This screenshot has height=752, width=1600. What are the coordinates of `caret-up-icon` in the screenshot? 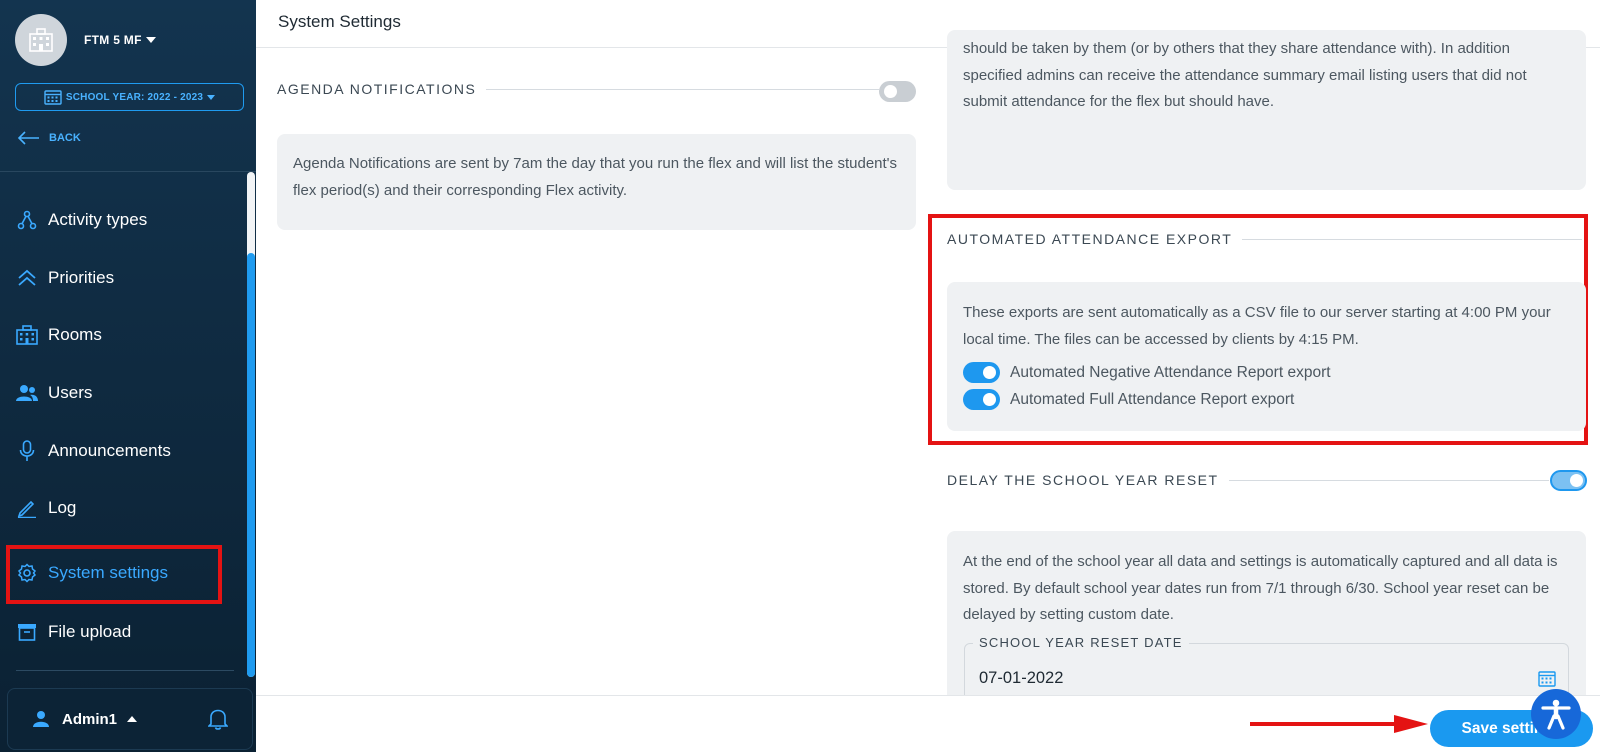 It's located at (132, 719).